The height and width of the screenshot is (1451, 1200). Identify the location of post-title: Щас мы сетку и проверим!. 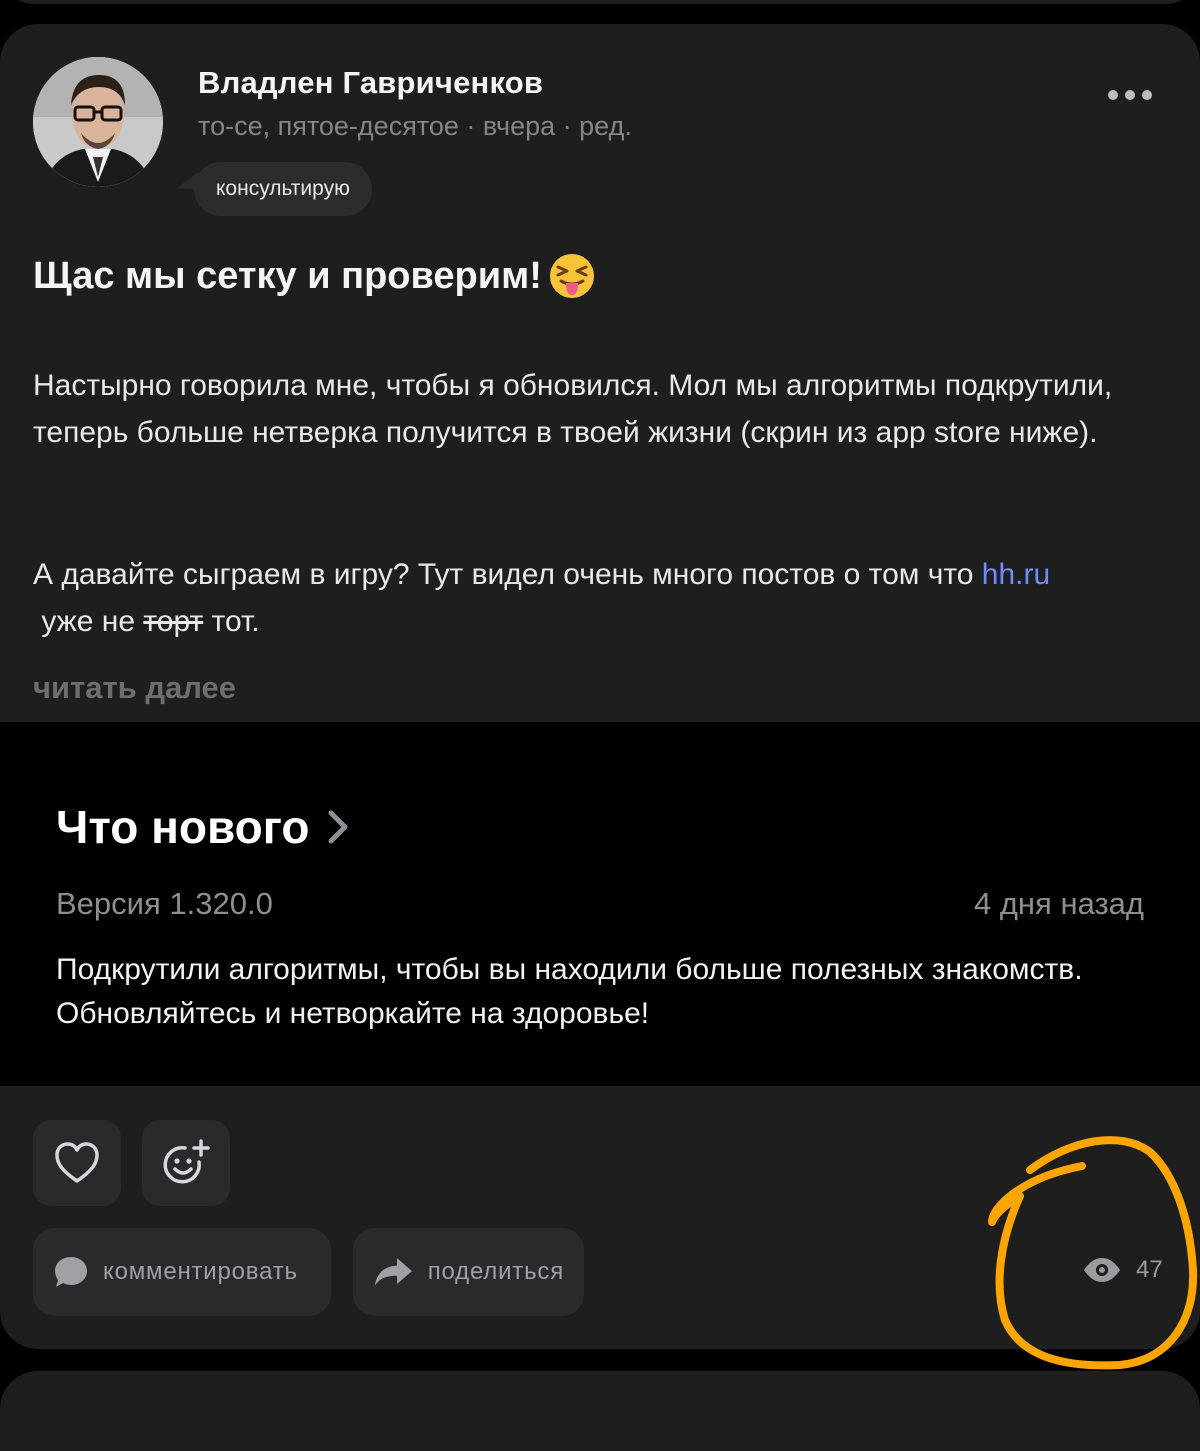
(314, 276).